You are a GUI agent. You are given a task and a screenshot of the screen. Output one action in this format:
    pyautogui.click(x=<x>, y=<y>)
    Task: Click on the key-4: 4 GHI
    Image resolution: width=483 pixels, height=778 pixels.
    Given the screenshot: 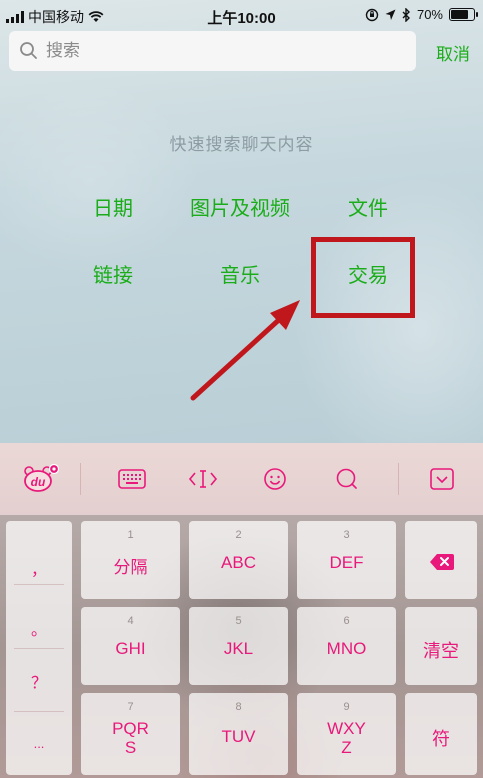 What is the action you would take?
    pyautogui.click(x=130, y=646)
    